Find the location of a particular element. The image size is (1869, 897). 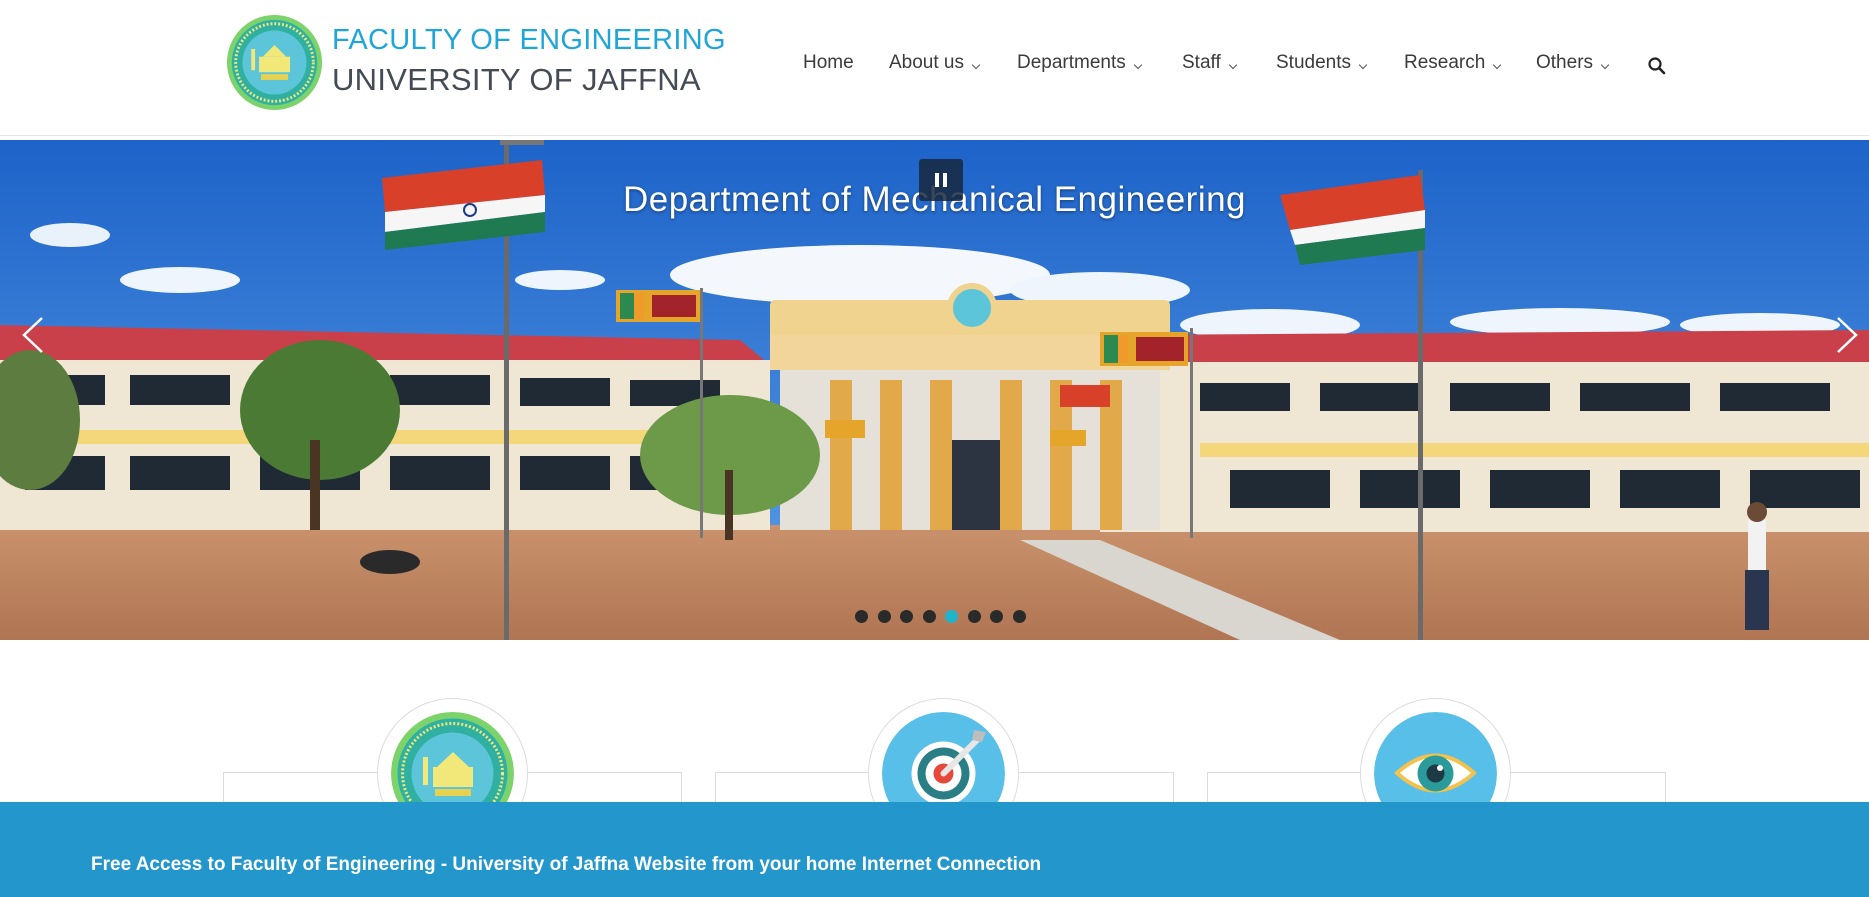

slide-indicators is located at coordinates (945, 616).